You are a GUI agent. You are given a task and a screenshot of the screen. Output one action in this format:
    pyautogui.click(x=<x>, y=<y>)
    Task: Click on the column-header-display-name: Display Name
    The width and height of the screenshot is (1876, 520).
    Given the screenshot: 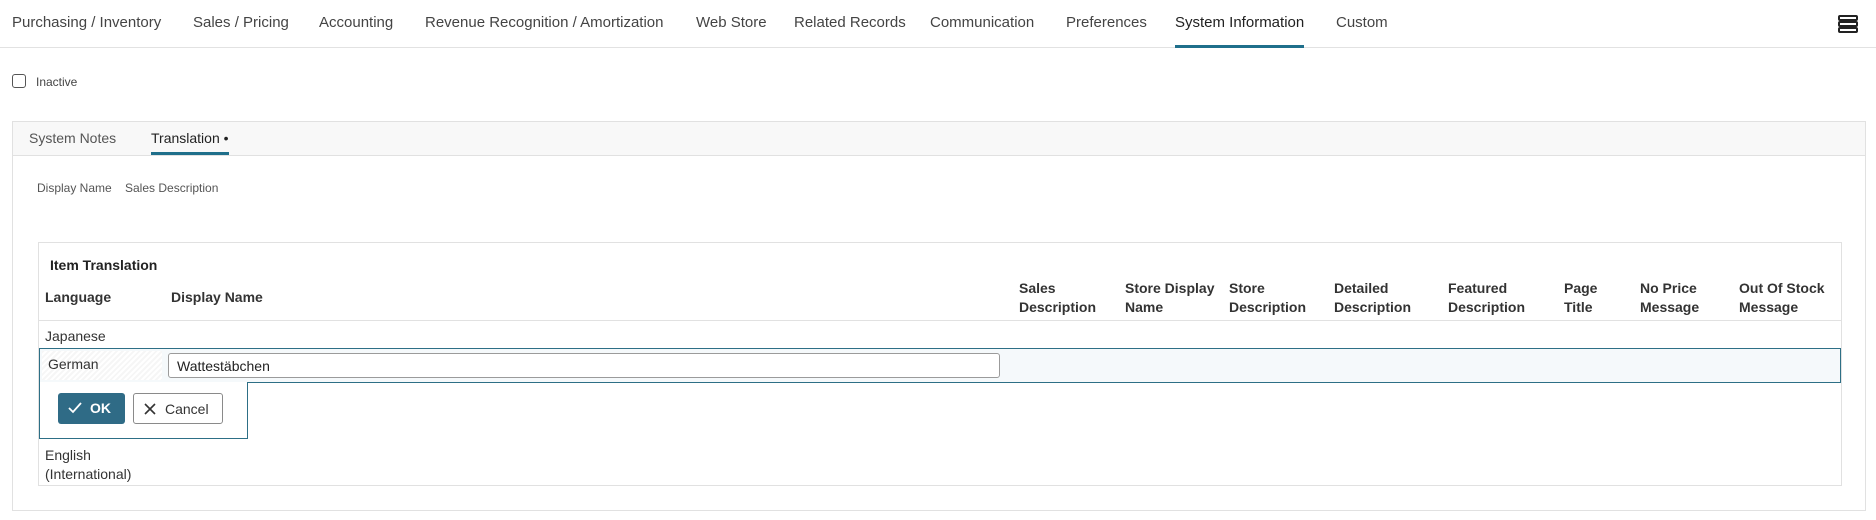 What is the action you would take?
    pyautogui.click(x=217, y=297)
    